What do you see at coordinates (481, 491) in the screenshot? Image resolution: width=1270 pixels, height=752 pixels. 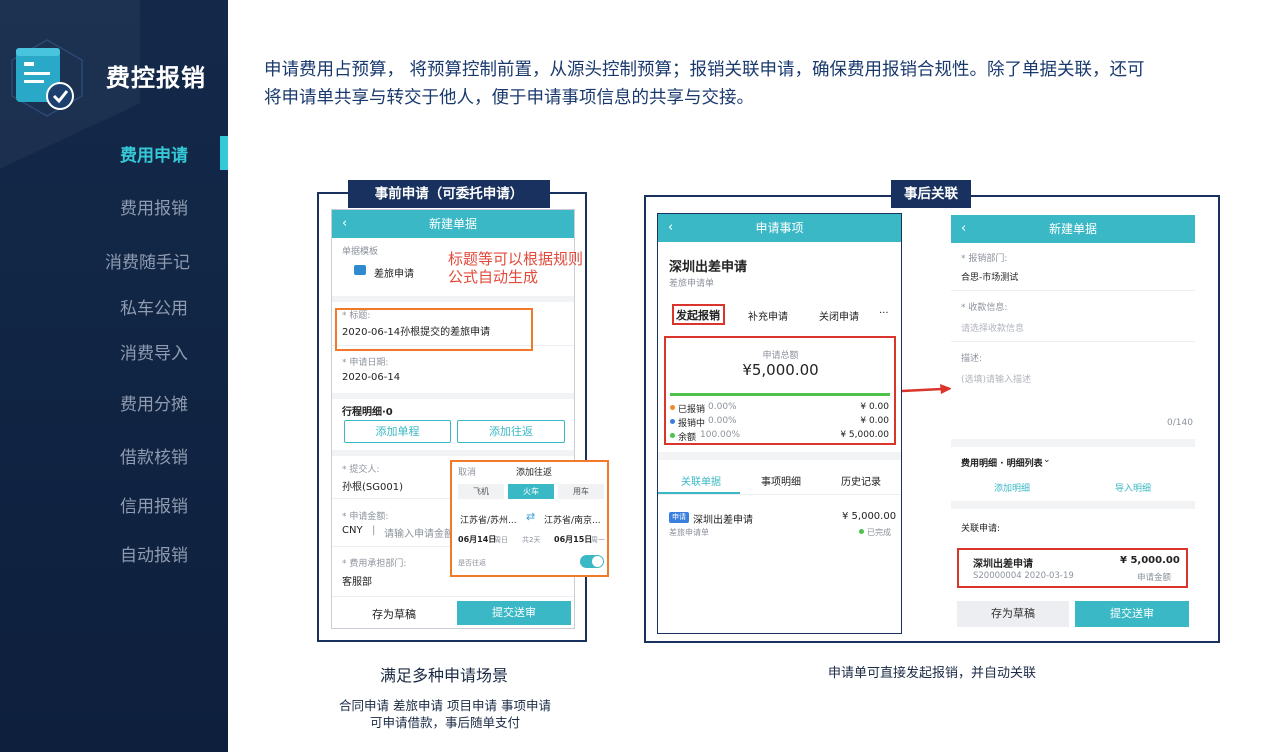 I see `mode-plane: 飞机` at bounding box center [481, 491].